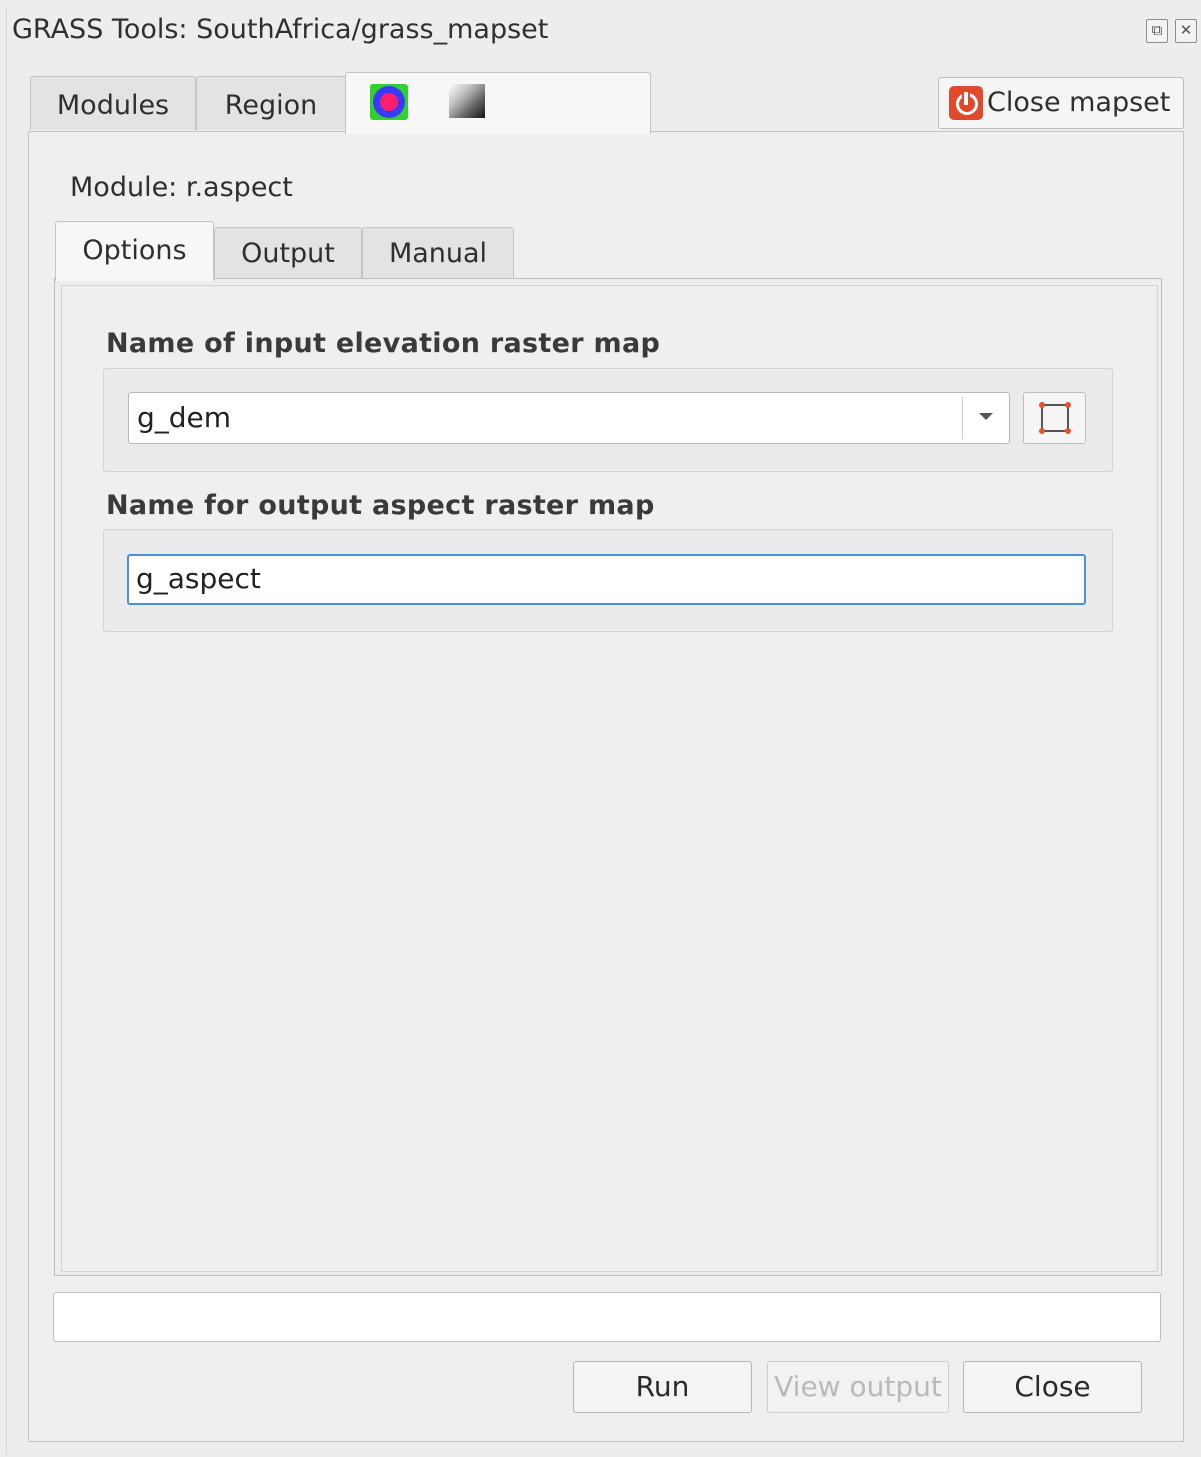  I want to click on close-icon: ✕, so click(1186, 31).